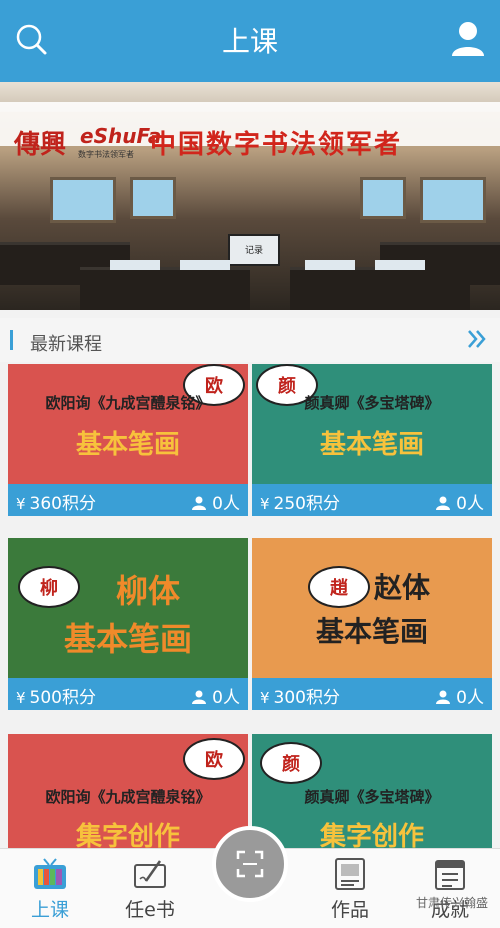 This screenshot has height=928, width=500. I want to click on course-card: 颜 颜真卿《多宝塔碑》 基本笔画 ¥250积分 0人, so click(372, 440).